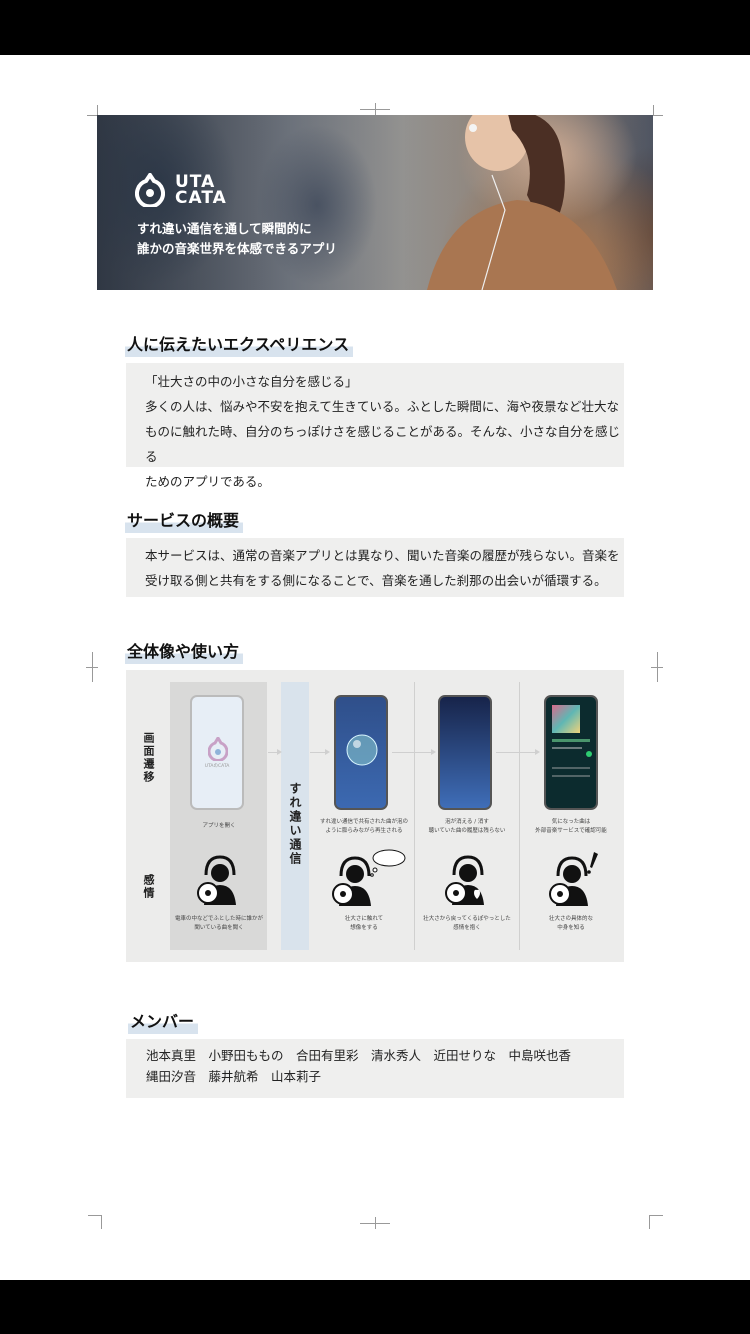  Describe the element at coordinates (201, 198) in the screenshot. I see `logo-line-2: CATA` at that location.